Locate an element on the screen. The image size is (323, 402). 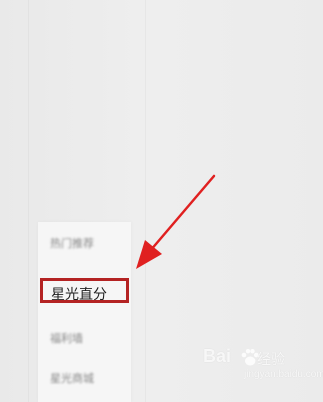
menu-item-hot: 热门推荐 is located at coordinates (84, 244).